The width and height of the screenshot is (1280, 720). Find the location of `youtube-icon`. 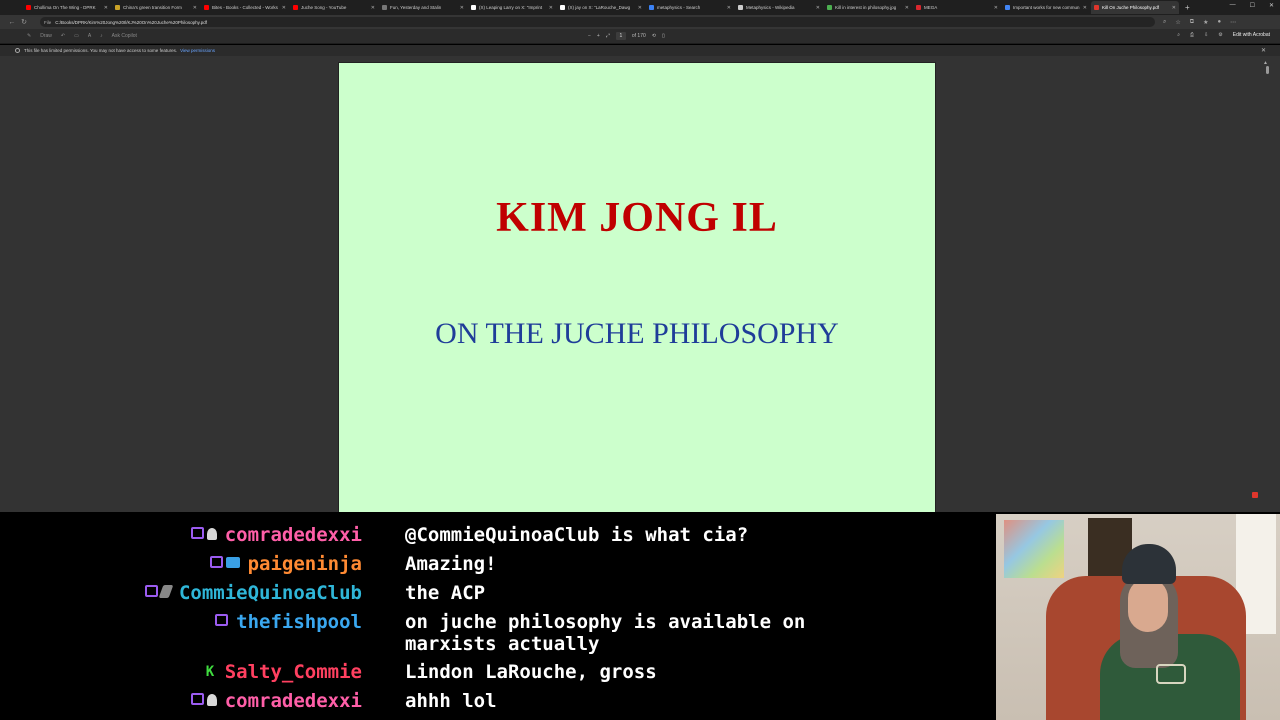

youtube-icon is located at coordinates (206, 7).